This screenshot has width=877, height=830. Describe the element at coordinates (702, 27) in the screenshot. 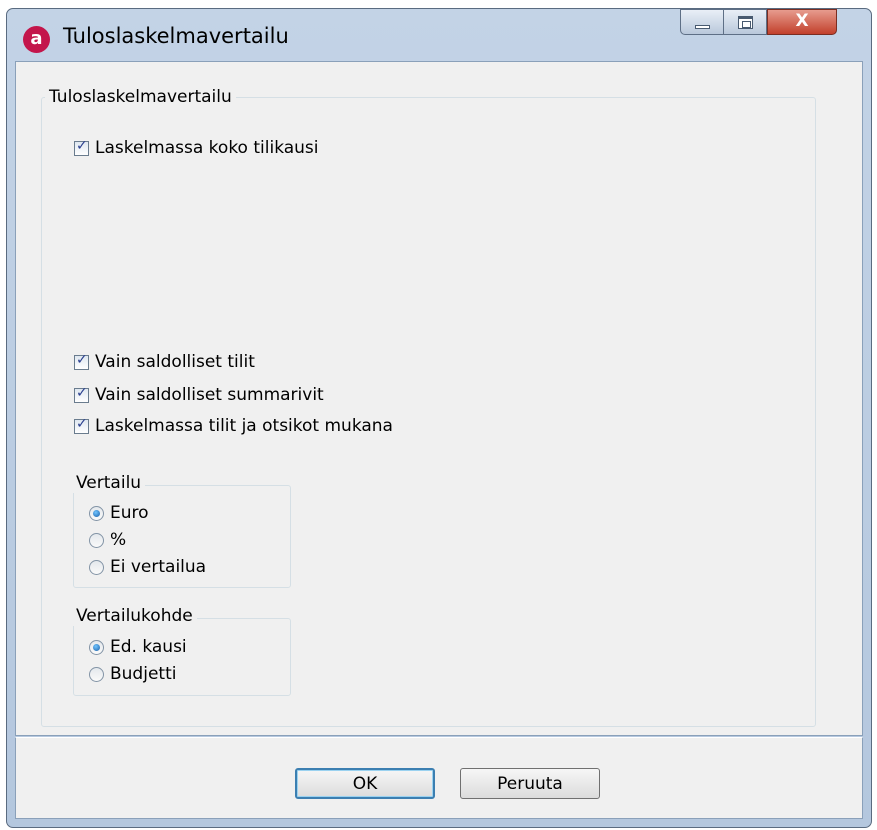

I see `minimize-icon` at that location.